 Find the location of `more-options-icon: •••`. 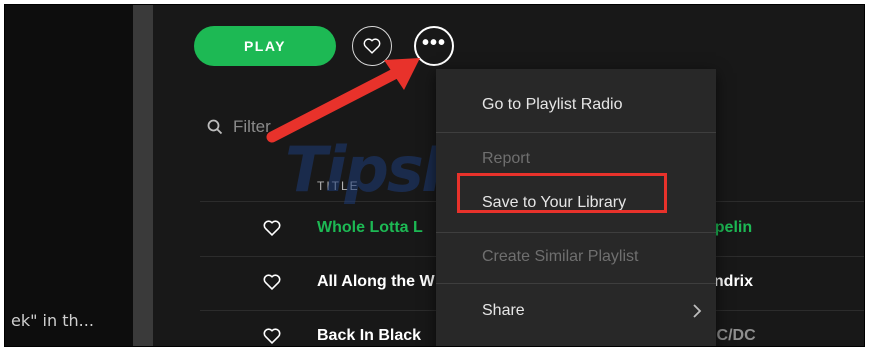

more-options-icon: ••• is located at coordinates (433, 43).